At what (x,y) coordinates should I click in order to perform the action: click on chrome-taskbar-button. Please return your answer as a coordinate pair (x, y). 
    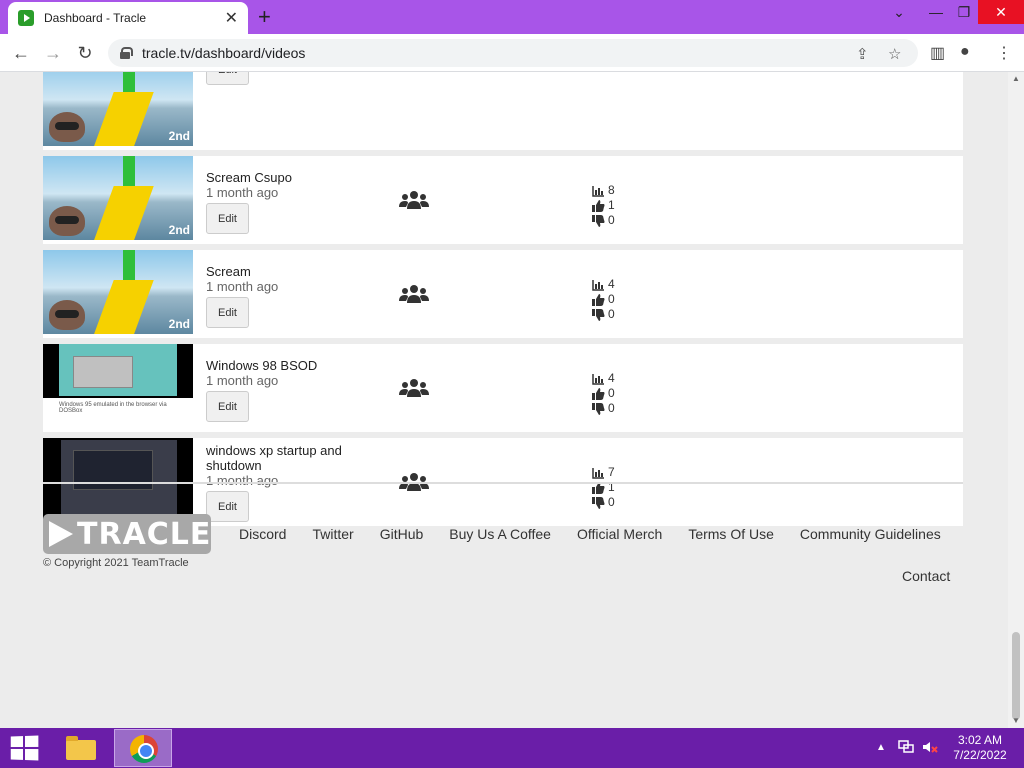
    Looking at the image, I should click on (143, 748).